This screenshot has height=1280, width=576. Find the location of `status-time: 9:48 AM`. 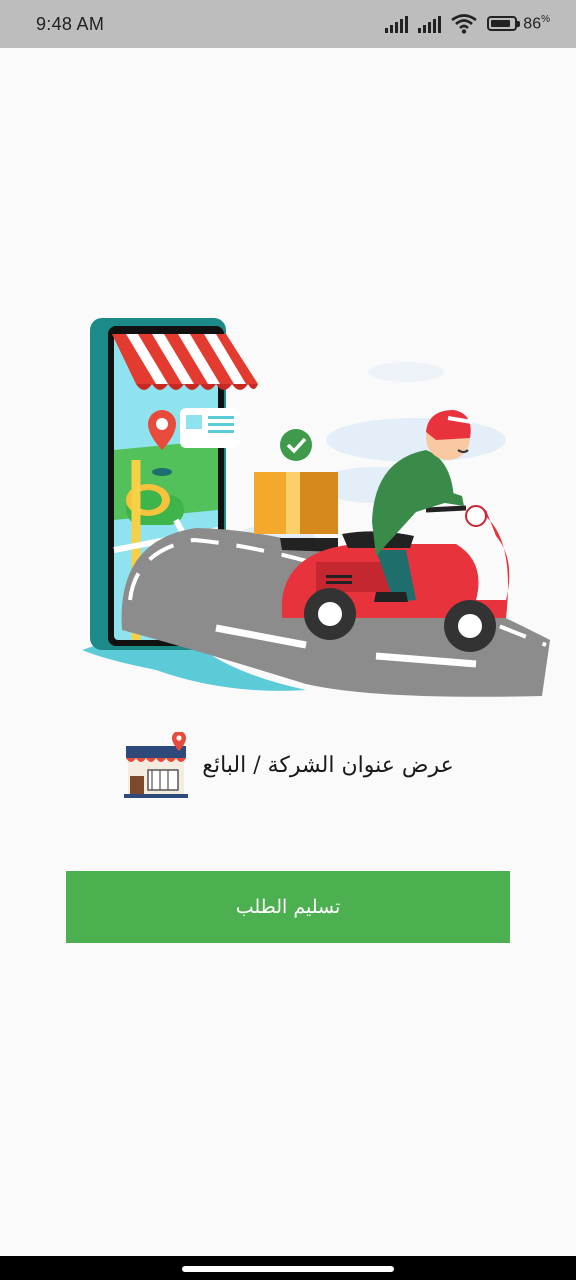

status-time: 9:48 AM is located at coordinates (70, 23).